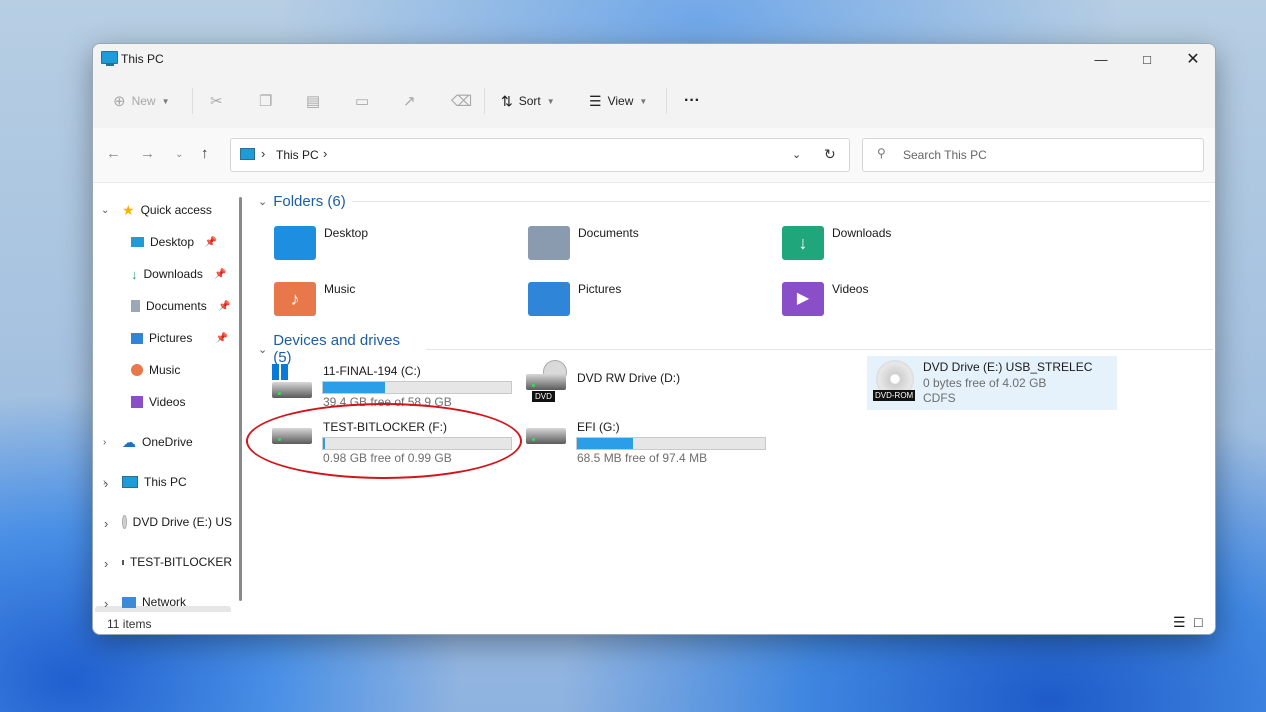 This screenshot has height=712, width=1266. I want to click on nav-quick-access: ⌄ ★ Quick access, so click(156, 210).